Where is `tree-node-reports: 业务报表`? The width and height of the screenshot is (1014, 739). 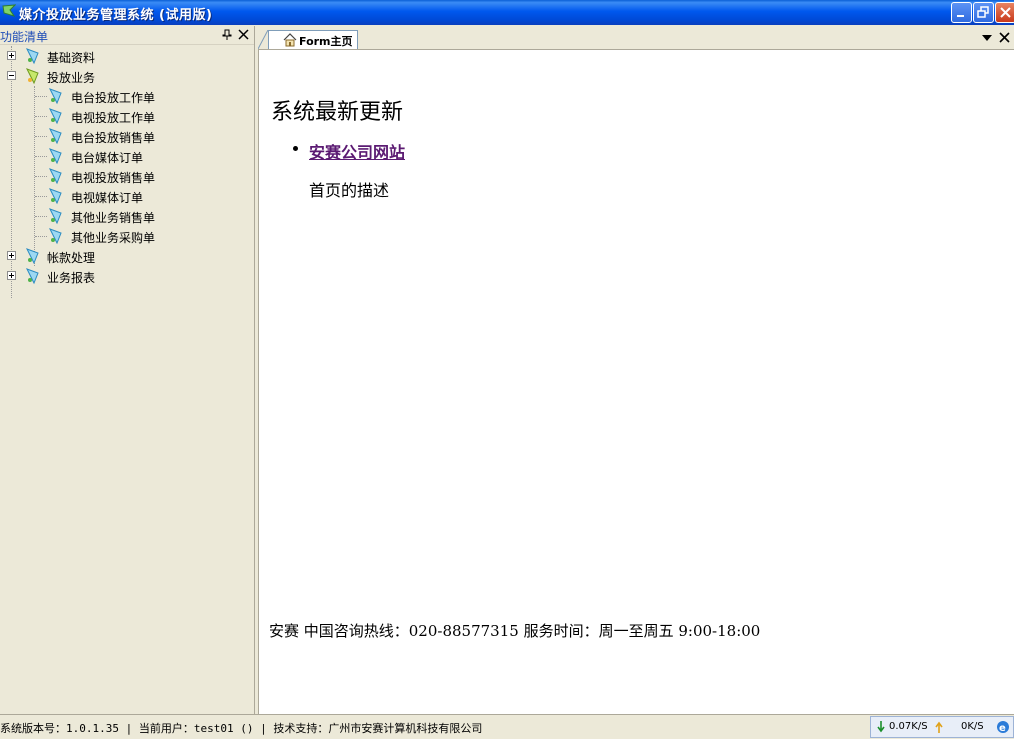
tree-node-reports: 业务报表 is located at coordinates (127, 276).